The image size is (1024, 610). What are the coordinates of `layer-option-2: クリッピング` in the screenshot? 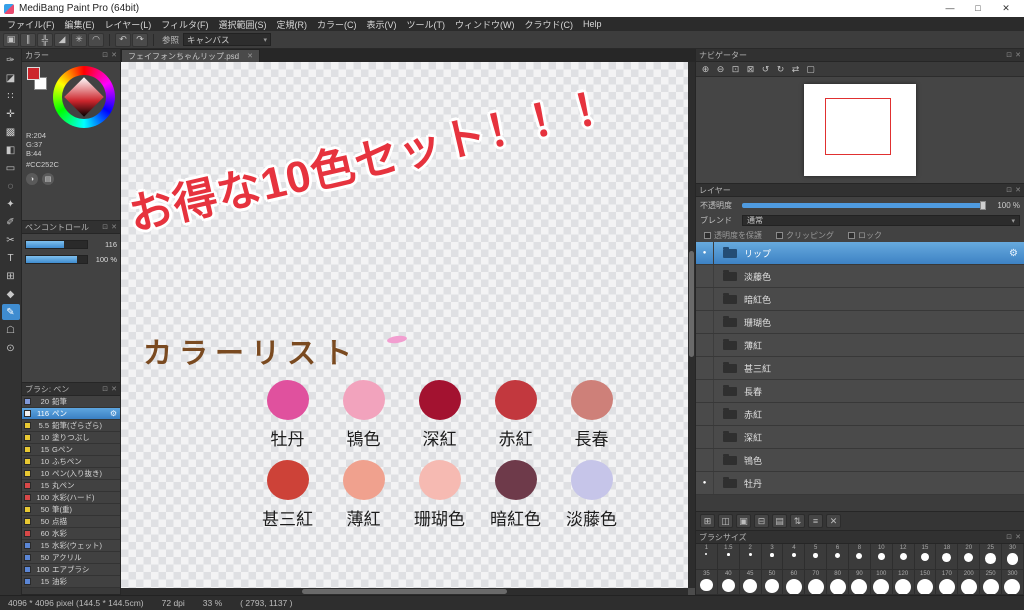 It's located at (805, 235).